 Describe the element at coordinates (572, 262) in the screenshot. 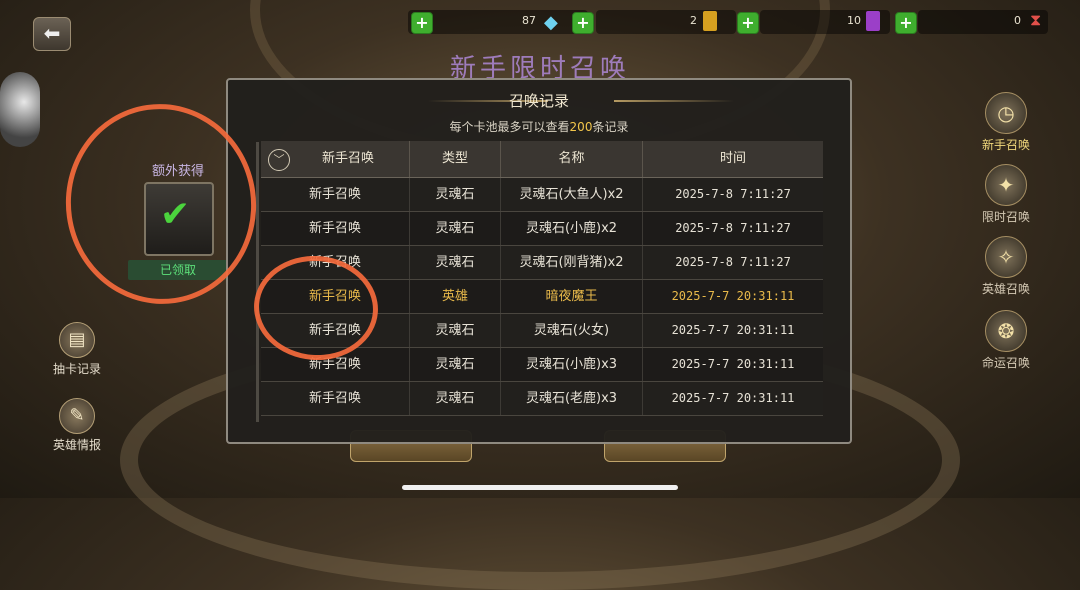

I see `row-name: 灵魂石(刚背猪)x2` at that location.